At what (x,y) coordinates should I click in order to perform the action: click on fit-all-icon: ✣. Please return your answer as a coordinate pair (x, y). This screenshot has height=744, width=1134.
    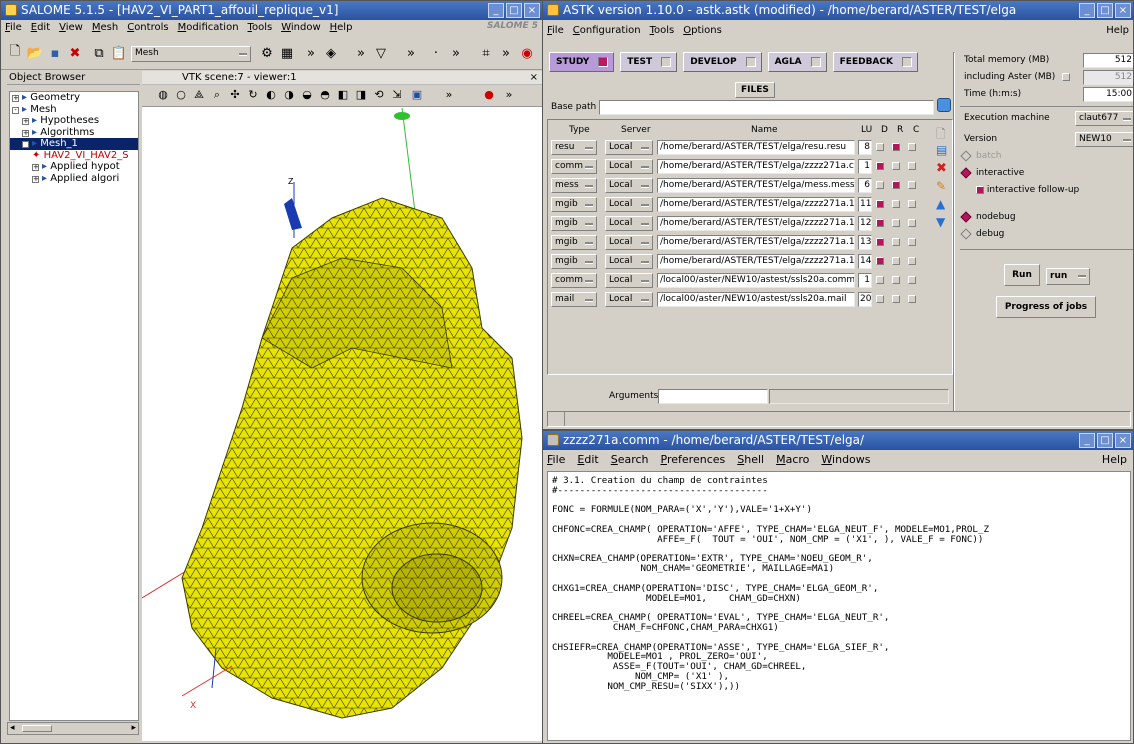
    Looking at the image, I should click on (235, 95).